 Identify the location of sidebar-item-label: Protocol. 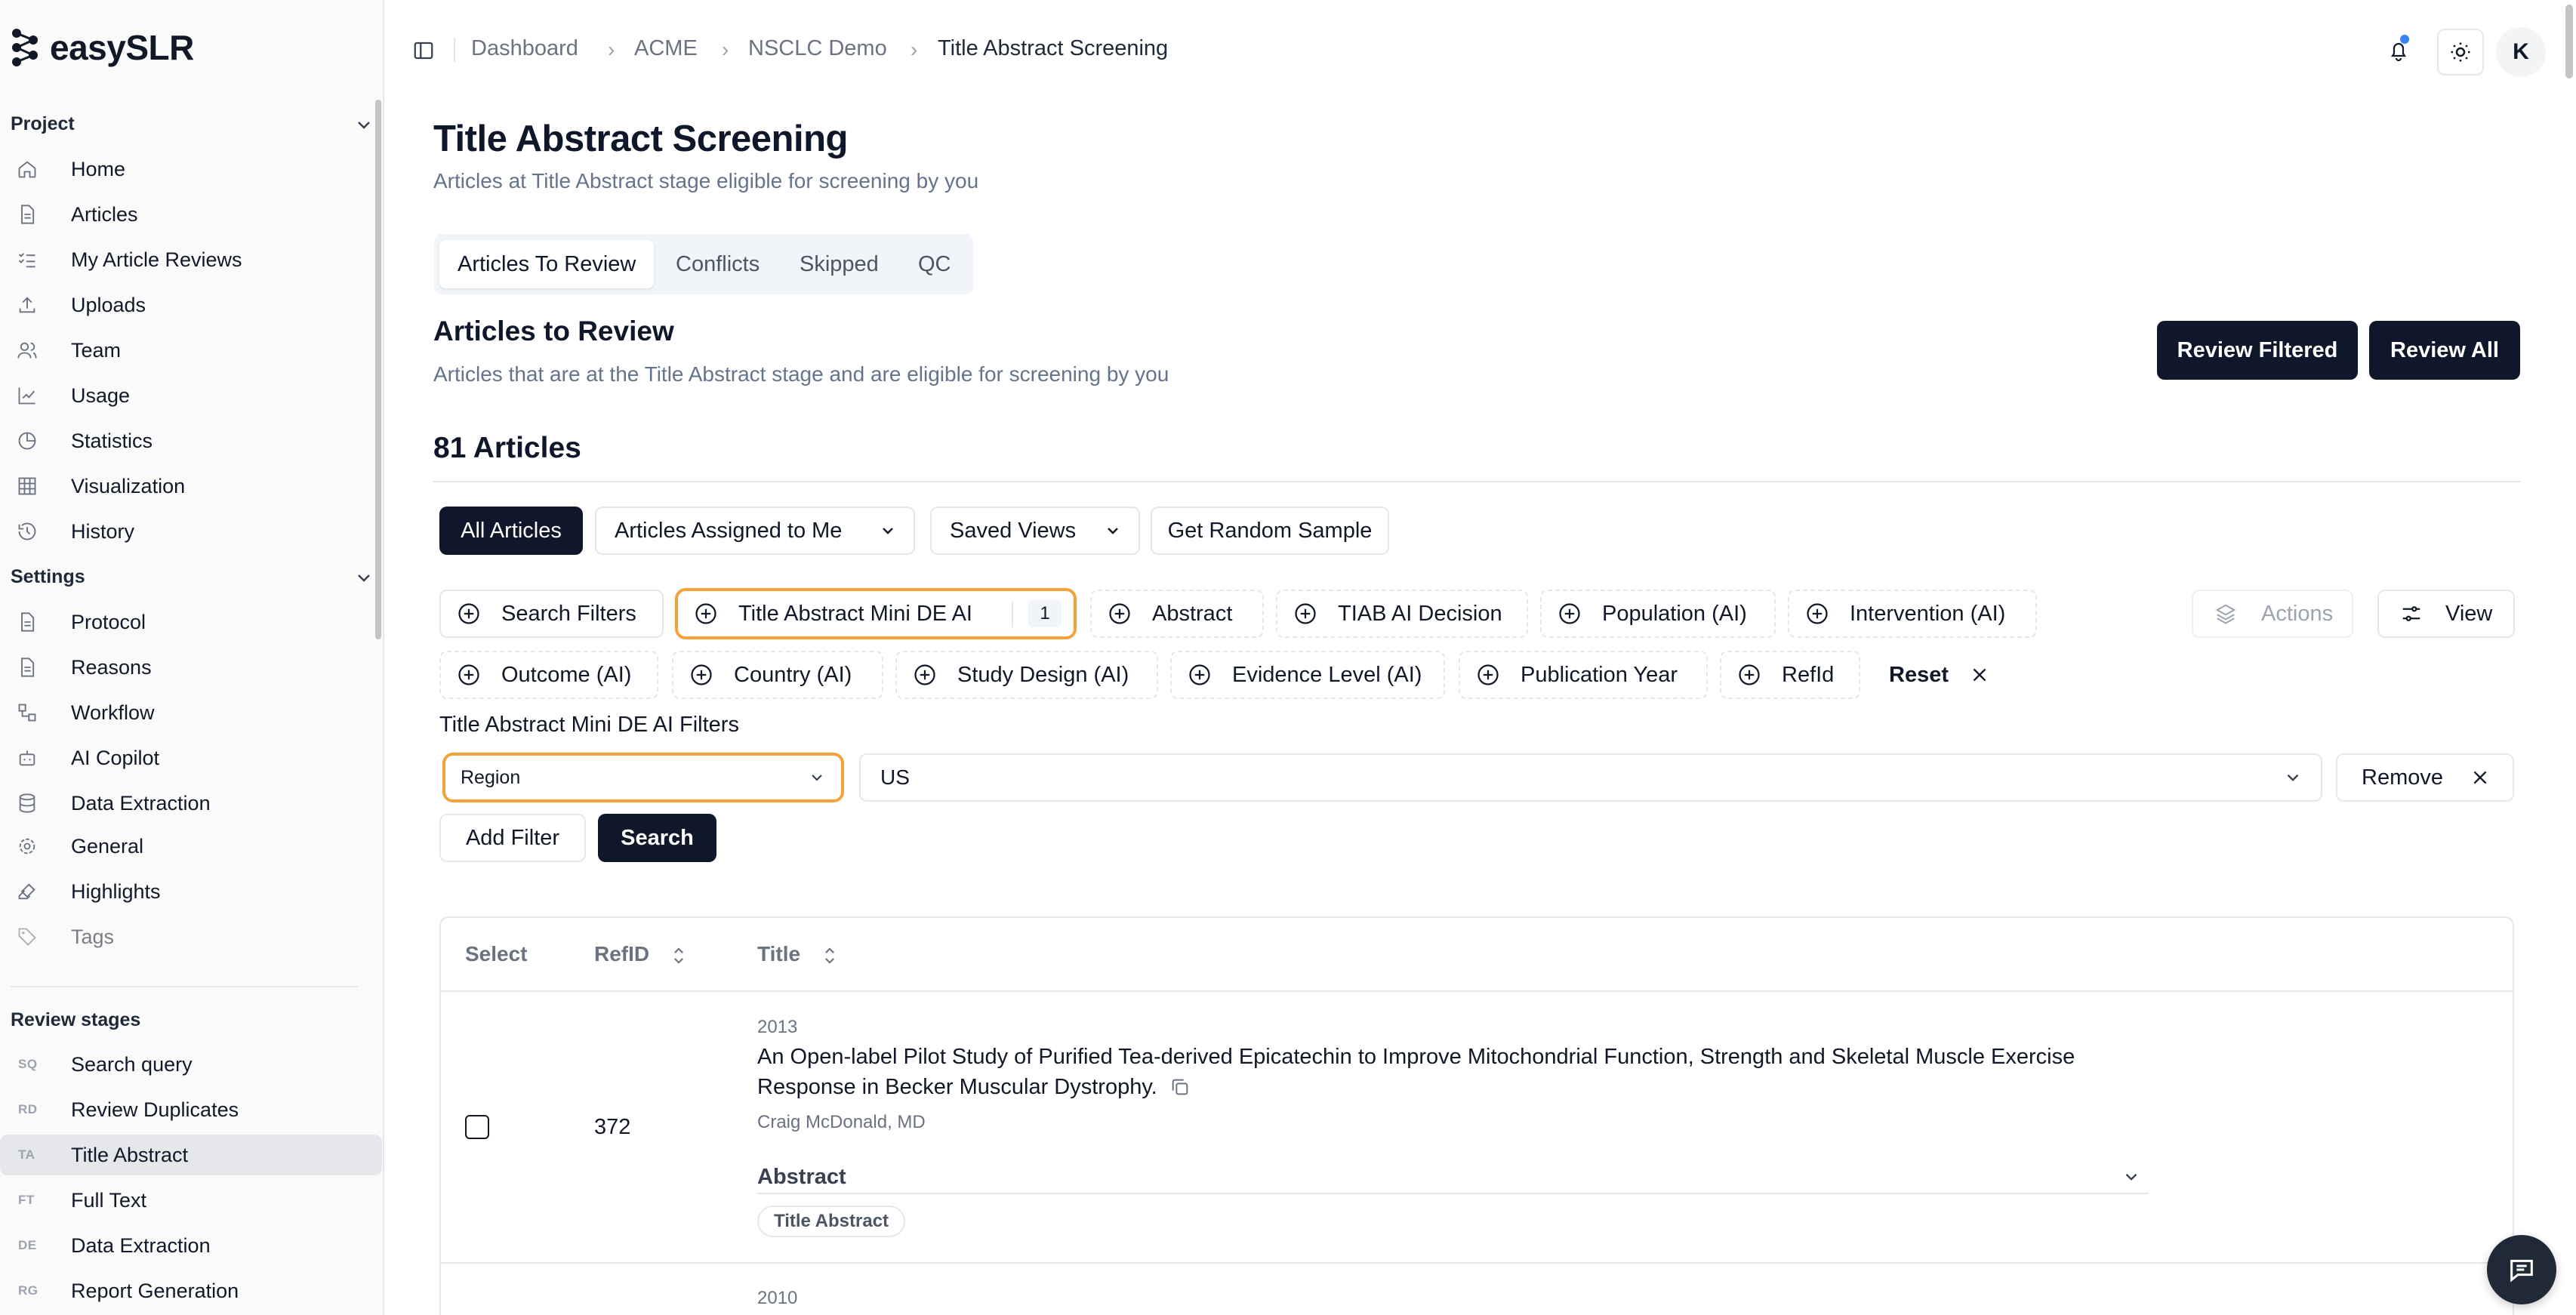
(108, 622).